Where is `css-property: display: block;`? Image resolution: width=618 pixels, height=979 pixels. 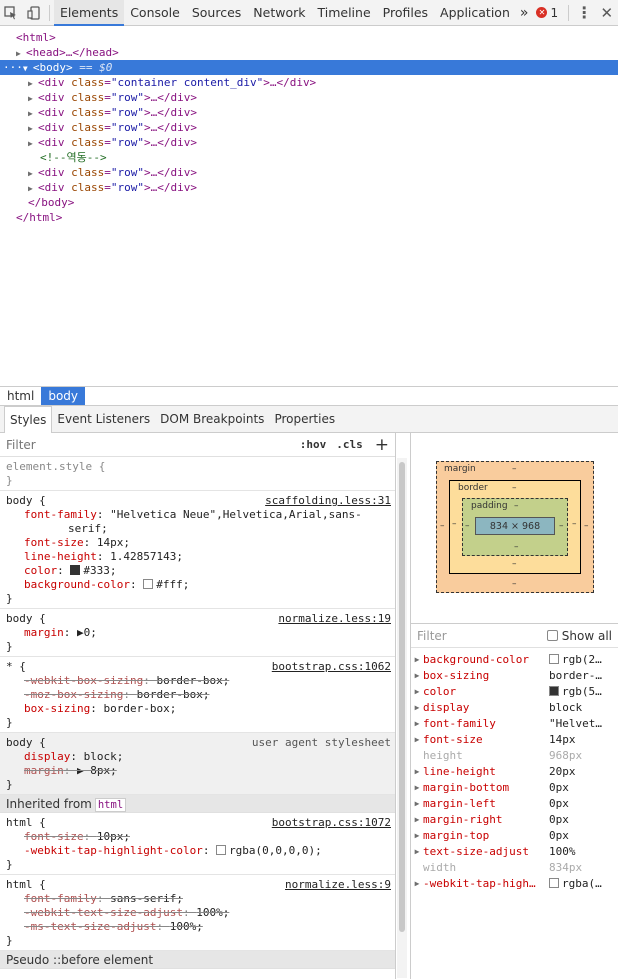
css-property: display: block; is located at coordinates (197, 757).